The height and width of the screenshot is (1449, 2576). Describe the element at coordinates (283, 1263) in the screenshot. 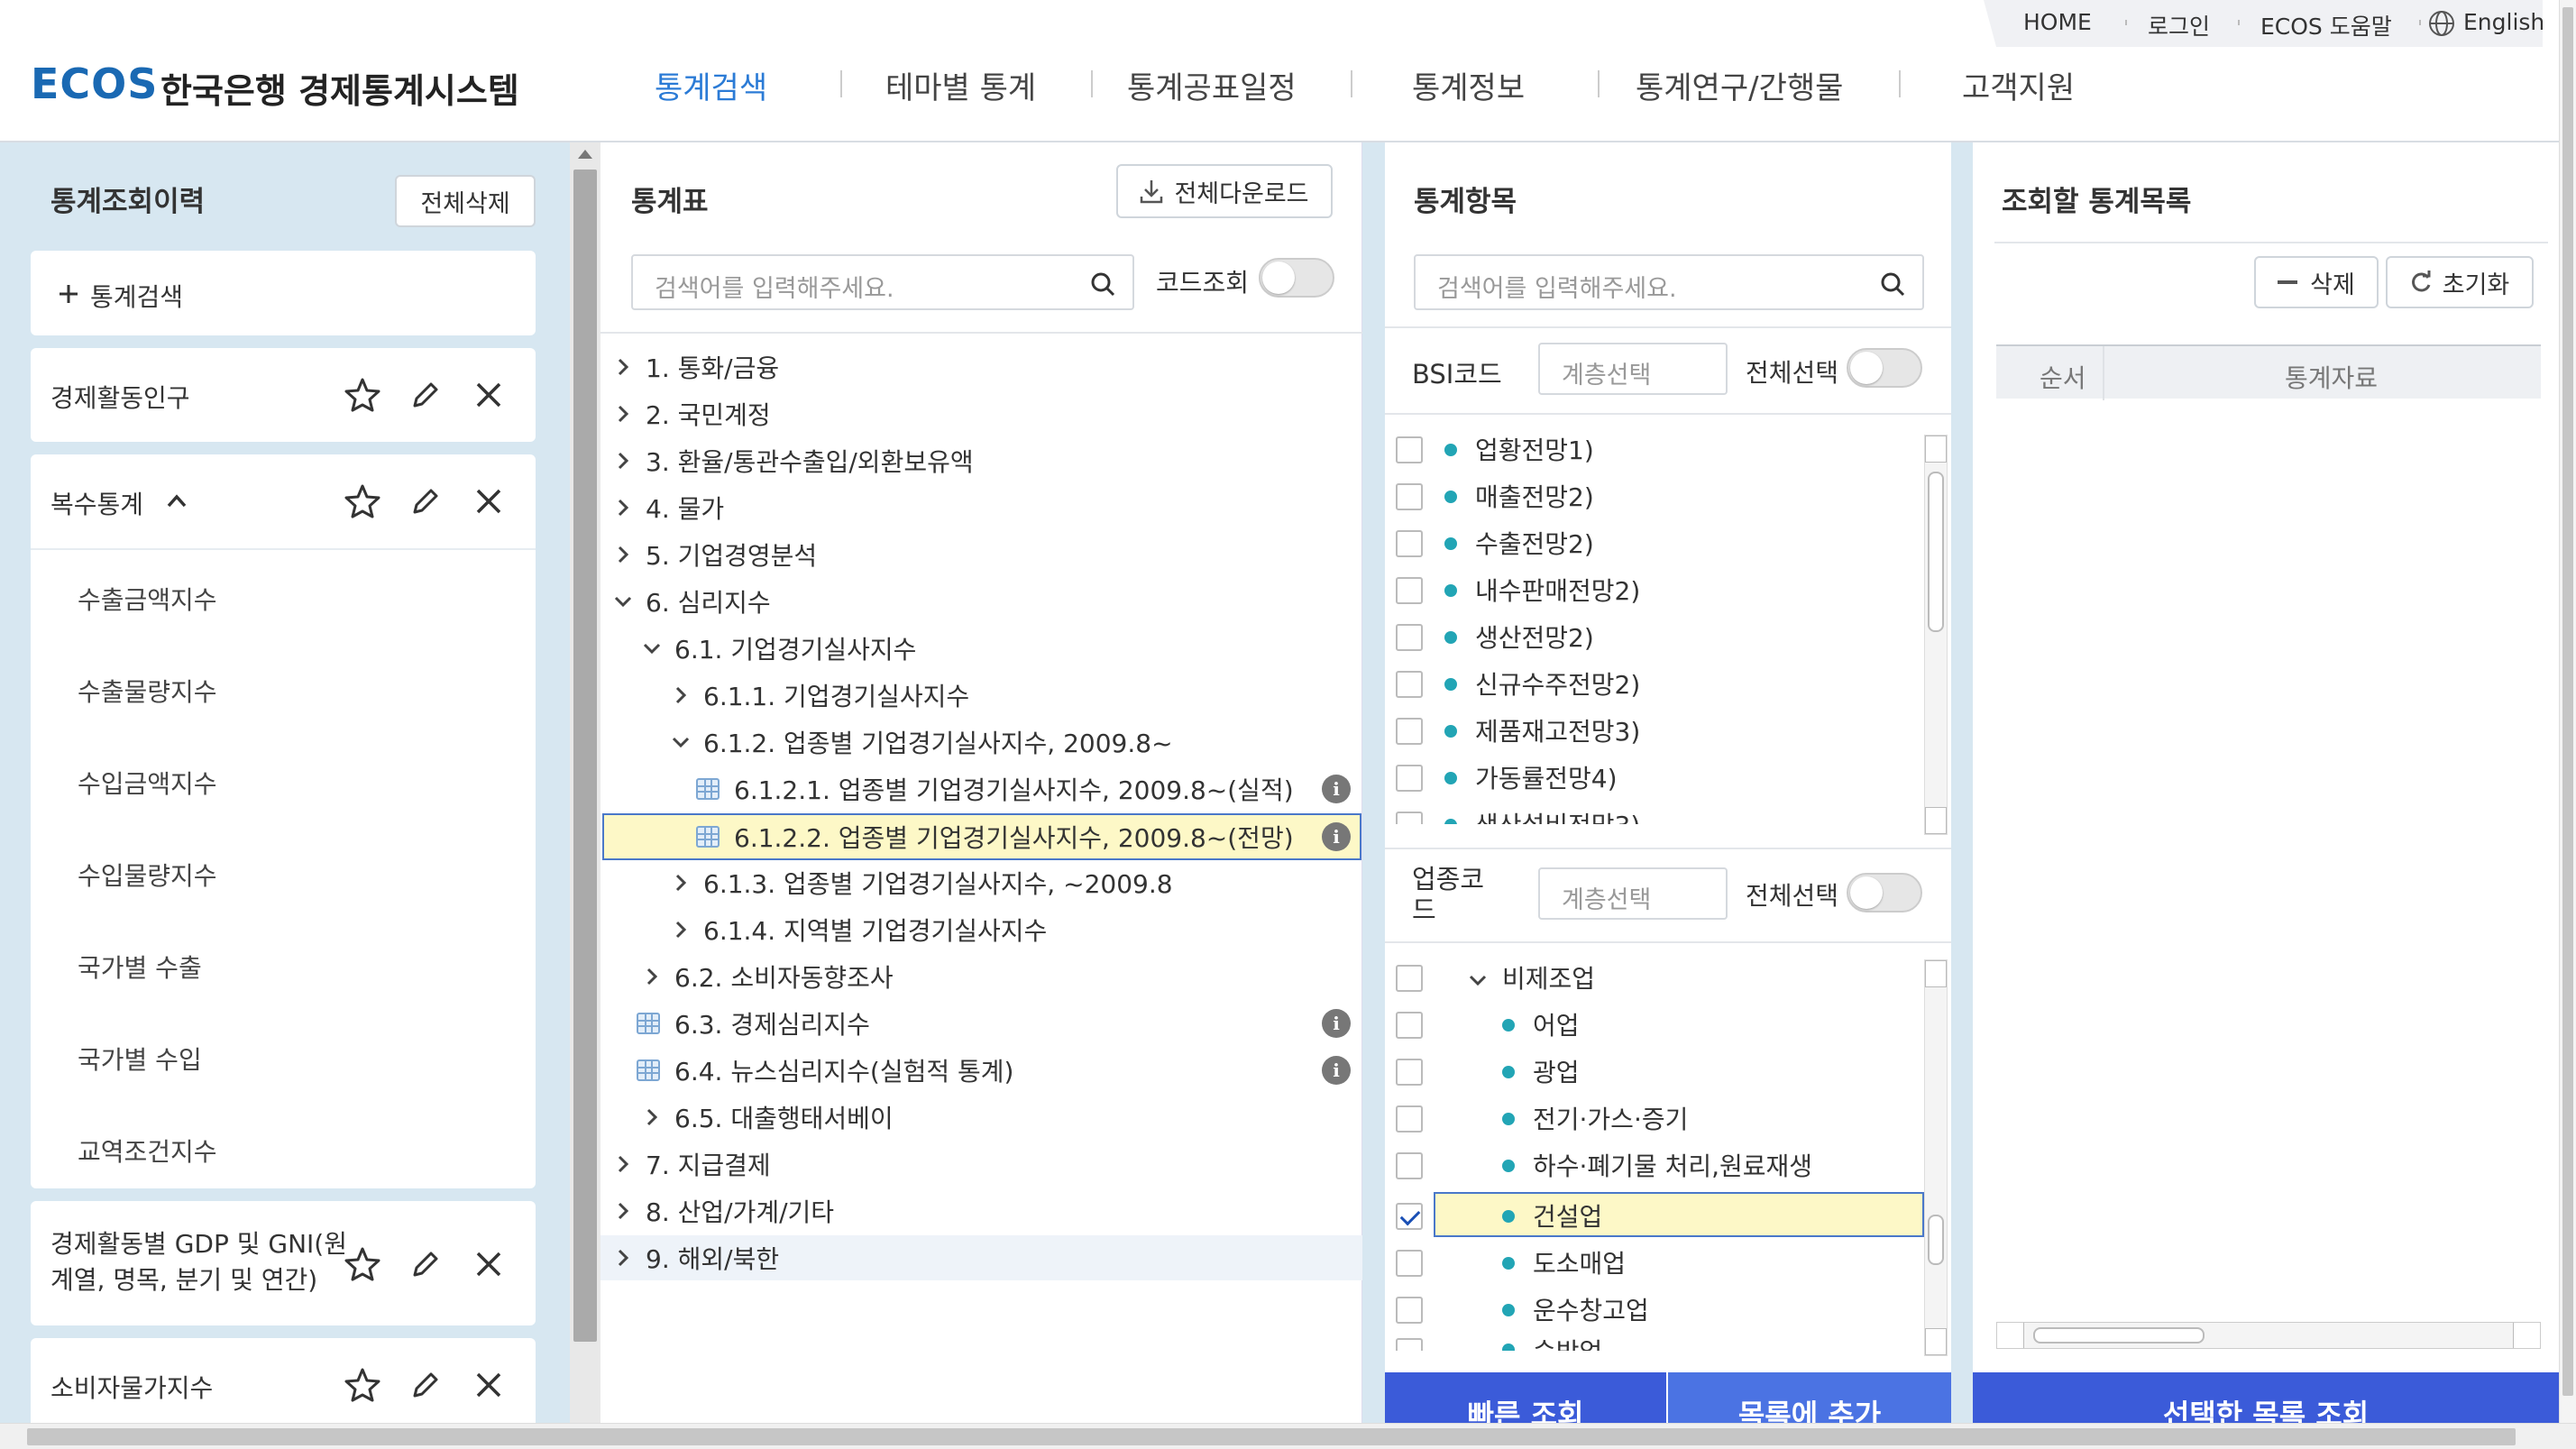

I see `history-item: 경제활동별 GDP 및 GNI(원계열, 명목, 분기 및 연간)` at that location.